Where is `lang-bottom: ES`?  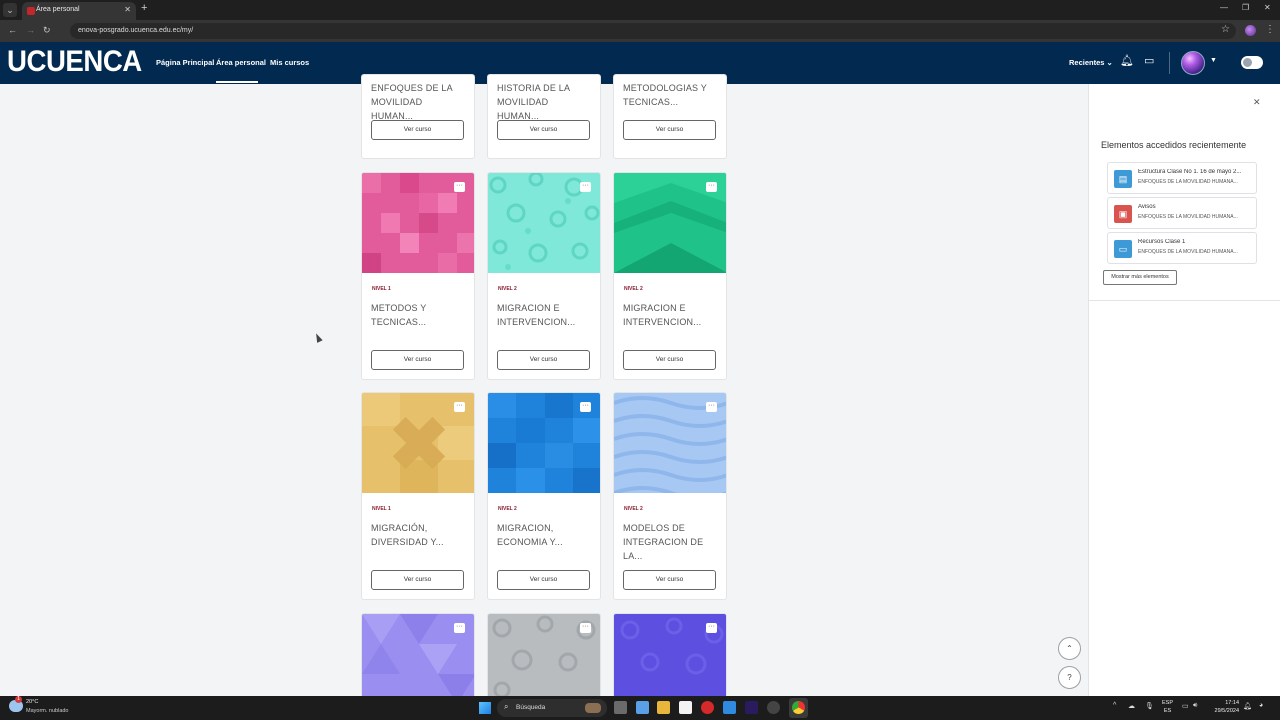
lang-bottom: ES is located at coordinates (1167, 711).